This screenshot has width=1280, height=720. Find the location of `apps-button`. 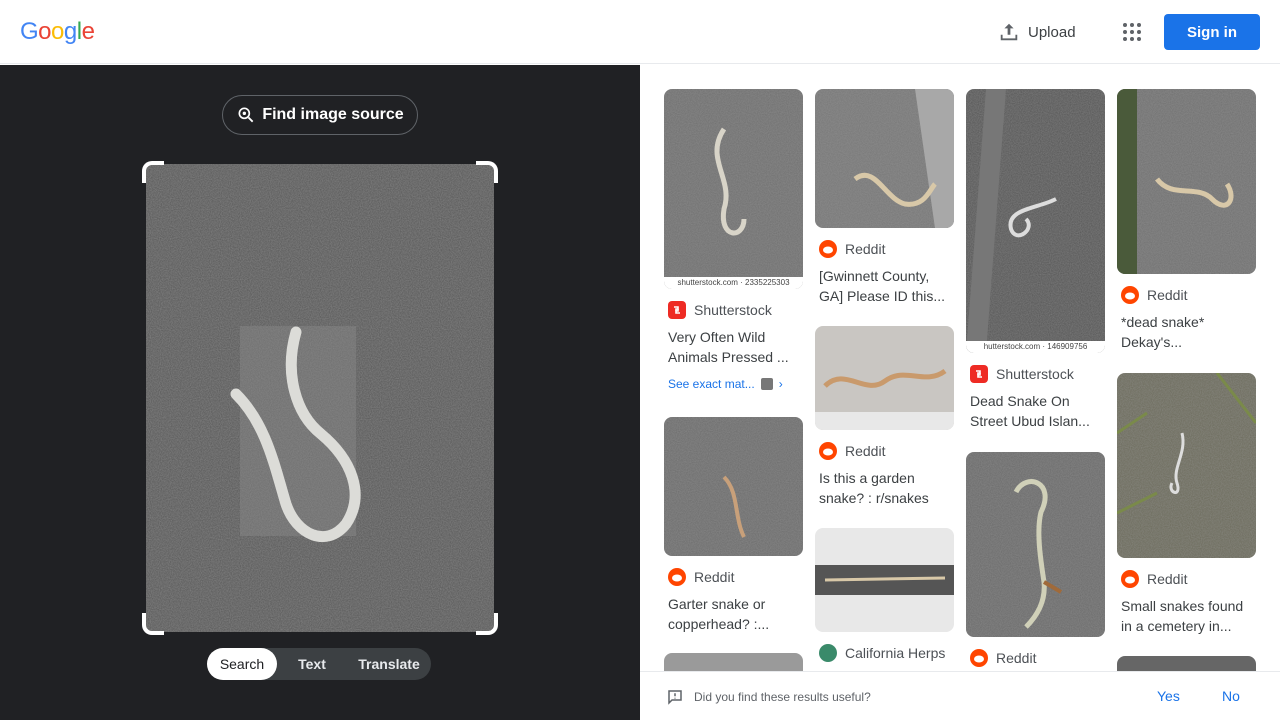

apps-button is located at coordinates (1132, 32).